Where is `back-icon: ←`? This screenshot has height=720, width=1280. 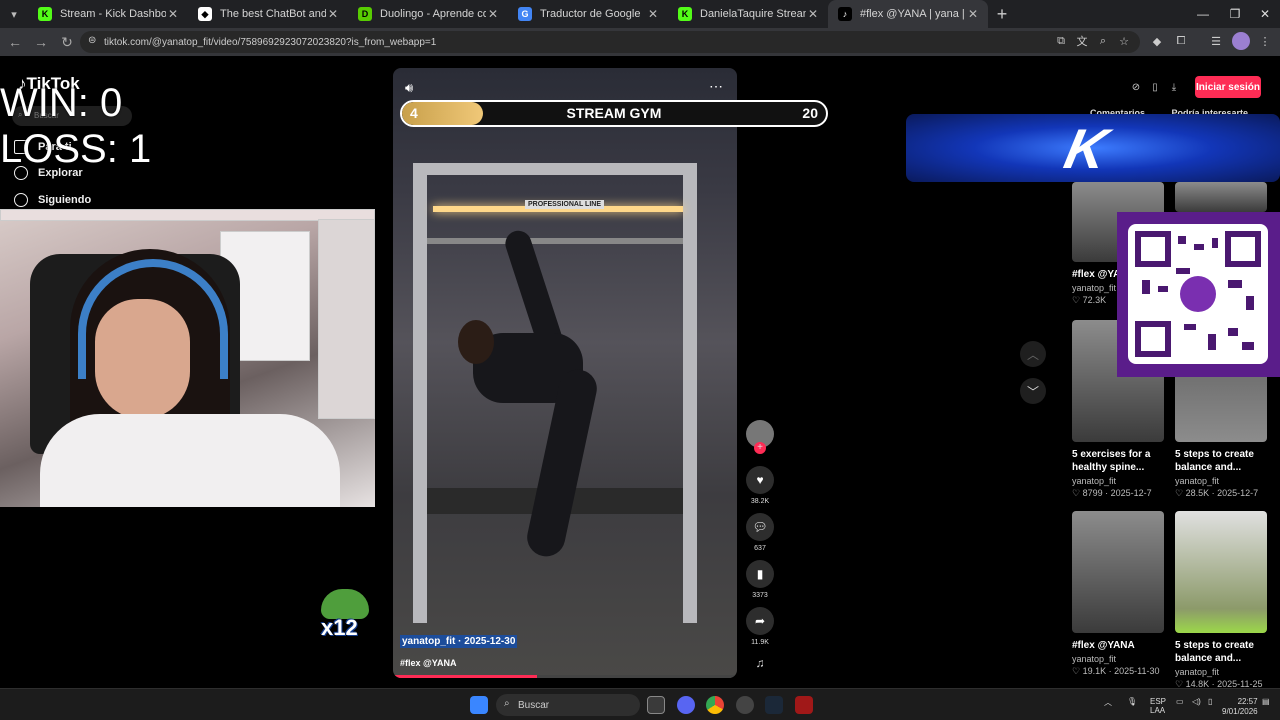
back-icon: ← is located at coordinates (15, 42).